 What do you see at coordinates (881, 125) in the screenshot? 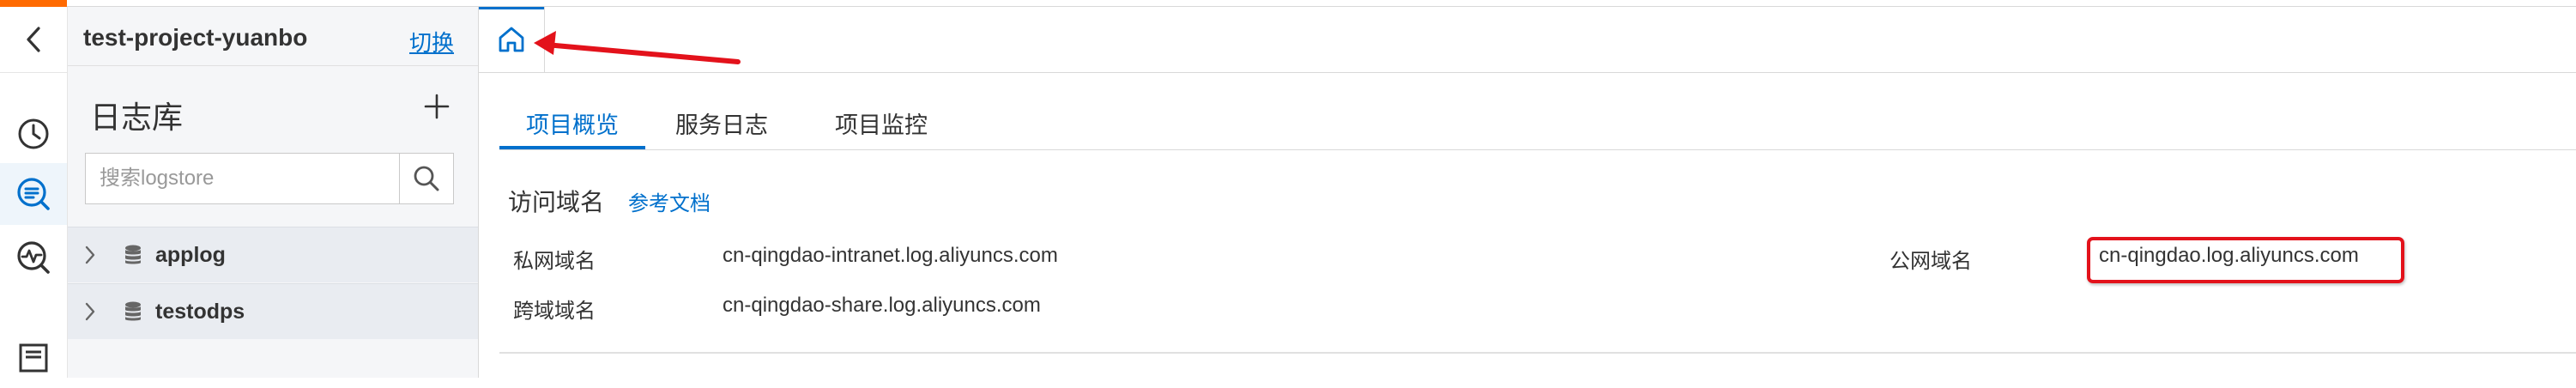
I see `tab-project-monitor: 项目监控` at bounding box center [881, 125].